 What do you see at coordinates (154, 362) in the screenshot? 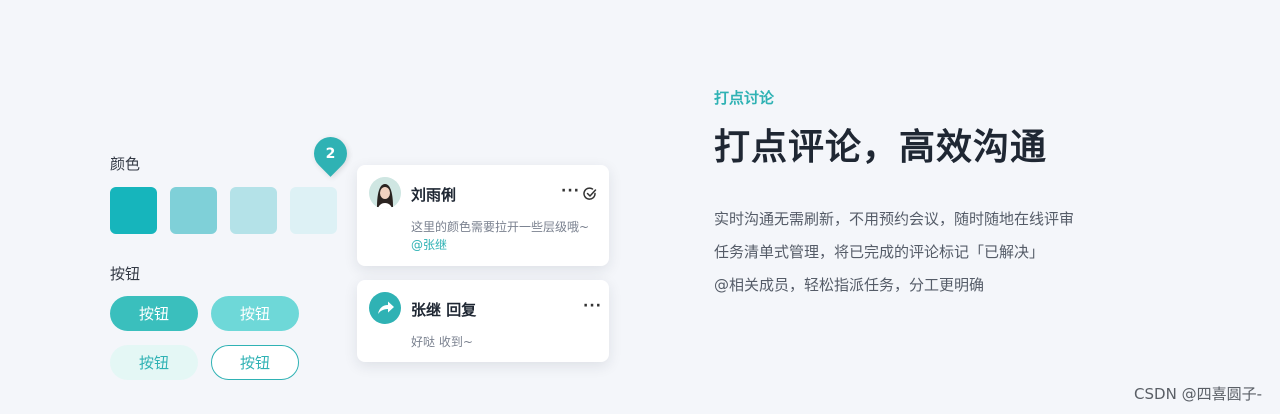
I see `pale-button: 按钮` at bounding box center [154, 362].